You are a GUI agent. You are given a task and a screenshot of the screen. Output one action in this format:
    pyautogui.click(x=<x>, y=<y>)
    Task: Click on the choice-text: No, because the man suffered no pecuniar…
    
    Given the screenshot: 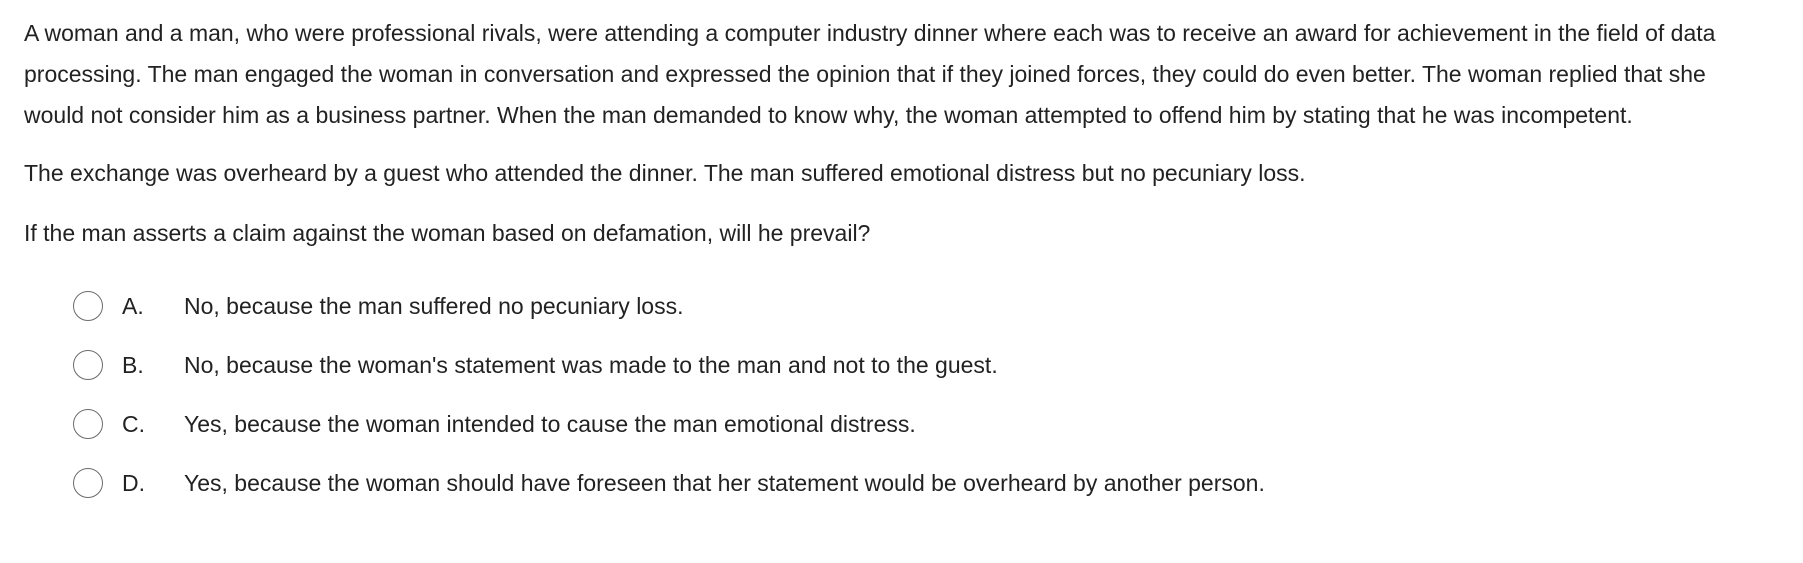 What is the action you would take?
    pyautogui.click(x=434, y=305)
    